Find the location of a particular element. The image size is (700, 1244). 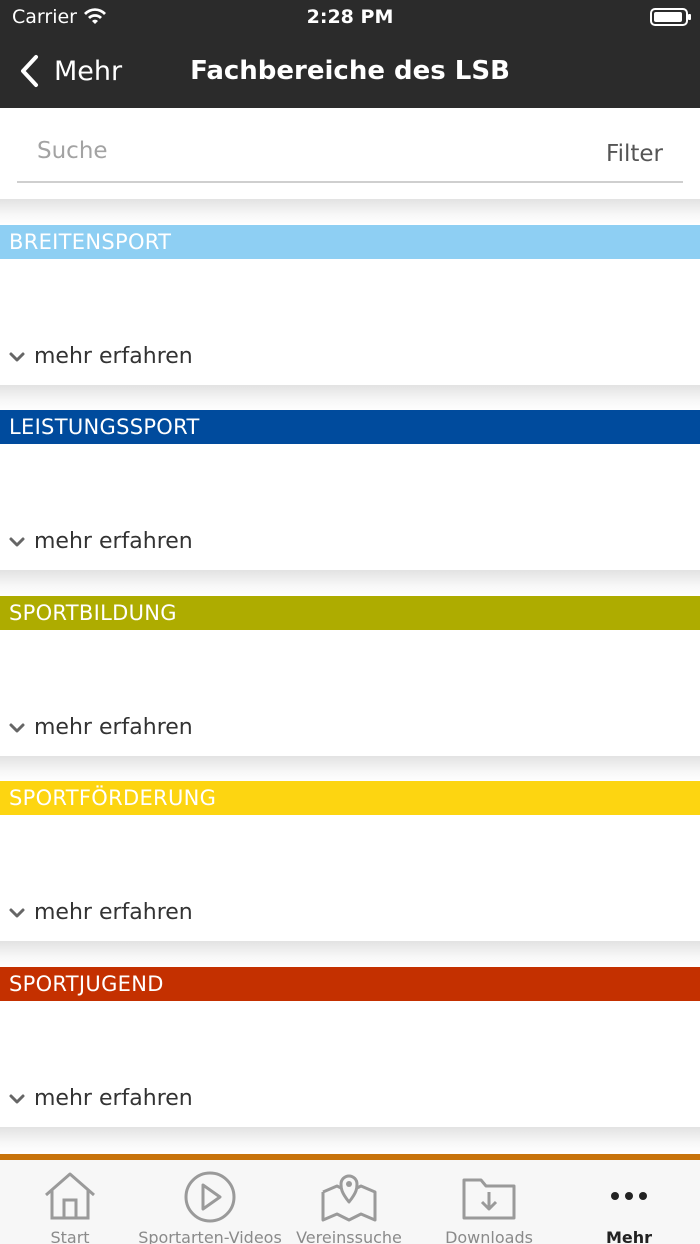

map-icon is located at coordinates (349, 1198).